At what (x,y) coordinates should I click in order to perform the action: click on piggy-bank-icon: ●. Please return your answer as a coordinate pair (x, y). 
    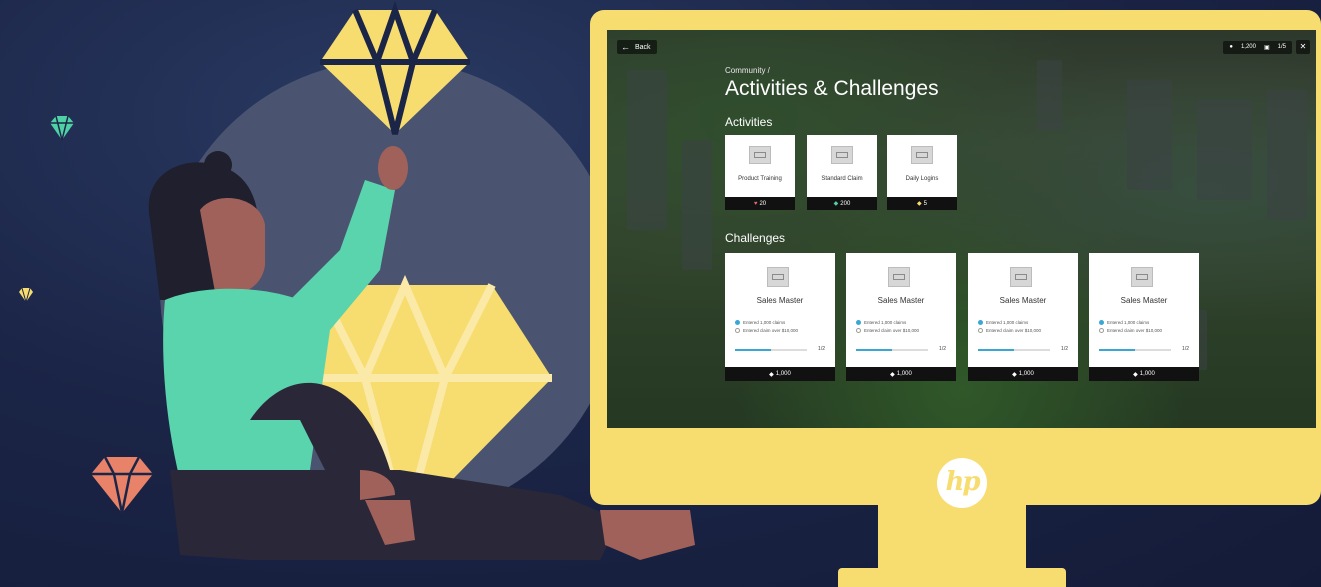
    Looking at the image, I should click on (1231, 47).